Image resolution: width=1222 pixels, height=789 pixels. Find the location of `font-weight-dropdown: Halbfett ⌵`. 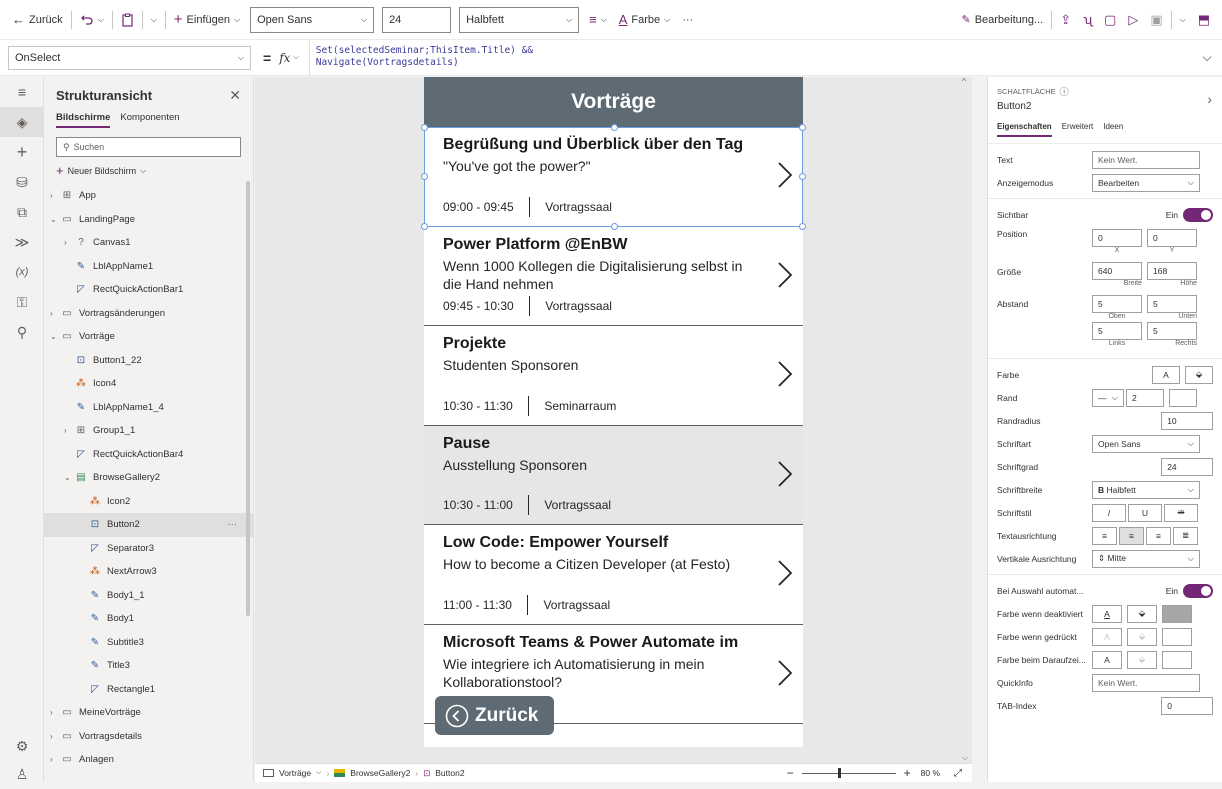

font-weight-dropdown: Halbfett ⌵ is located at coordinates (519, 19).